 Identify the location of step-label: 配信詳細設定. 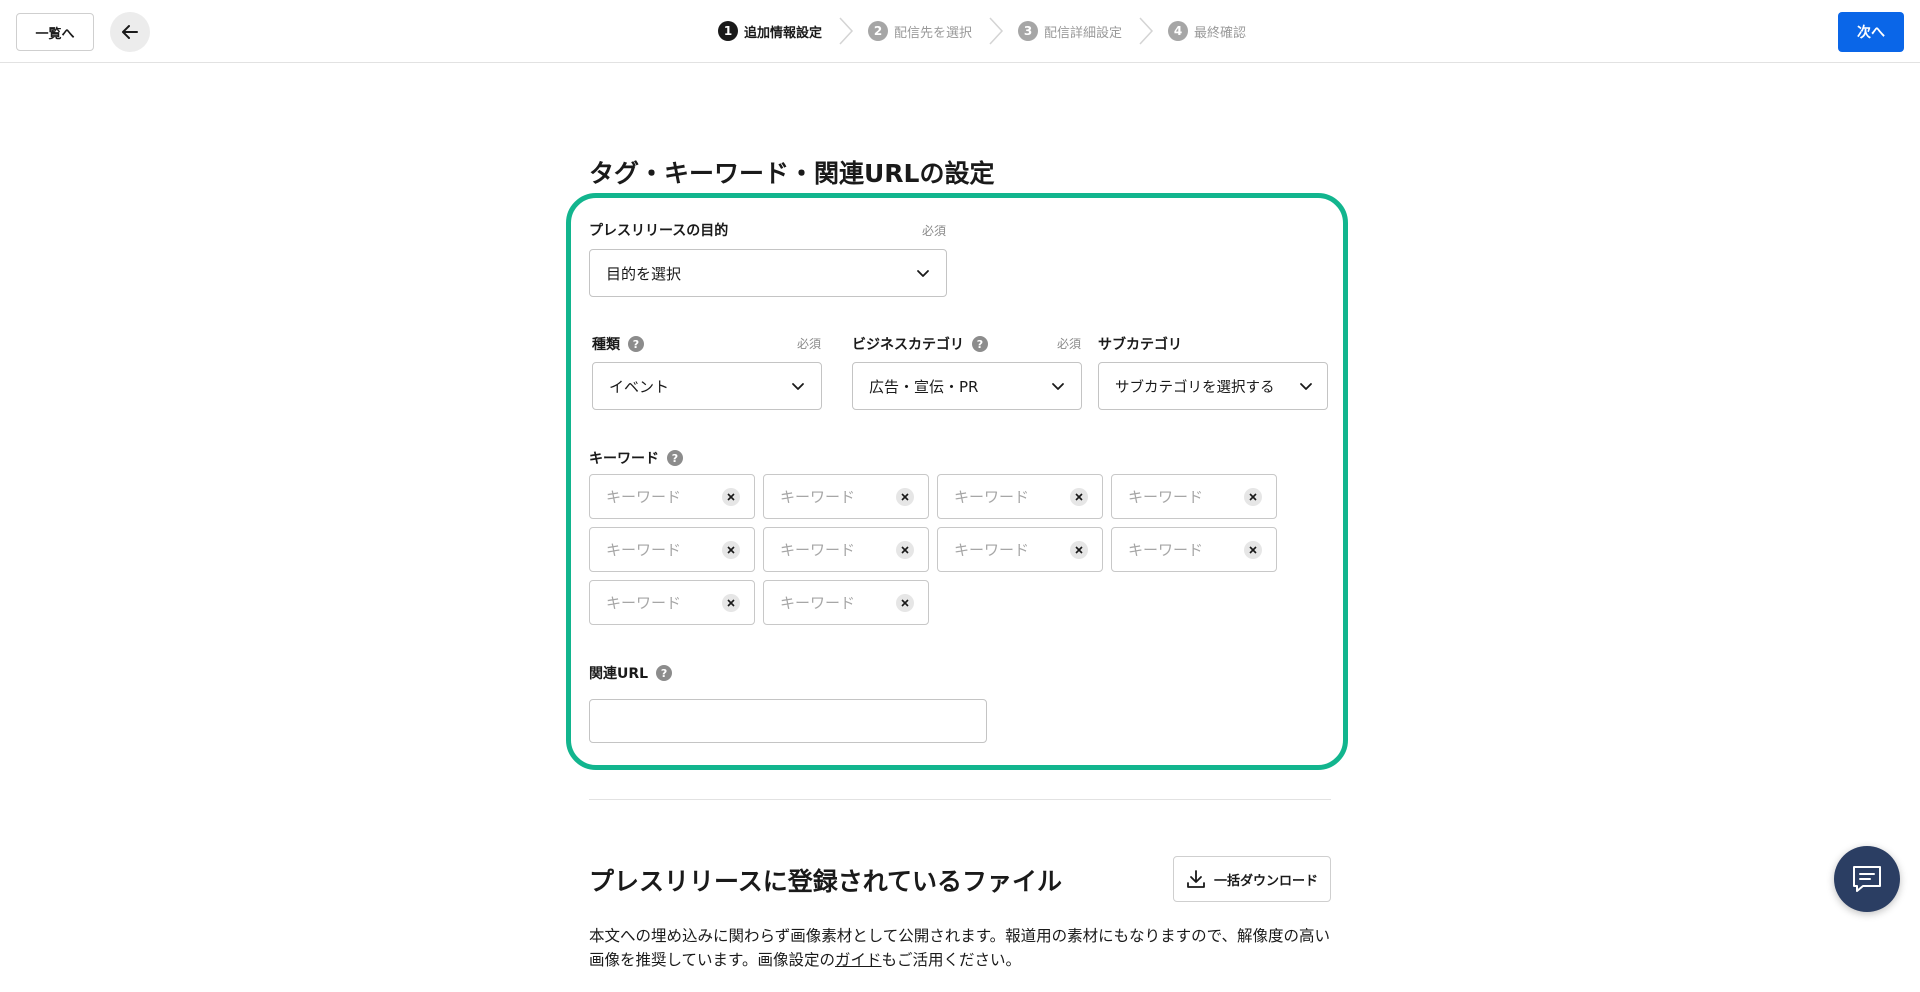
(1083, 33).